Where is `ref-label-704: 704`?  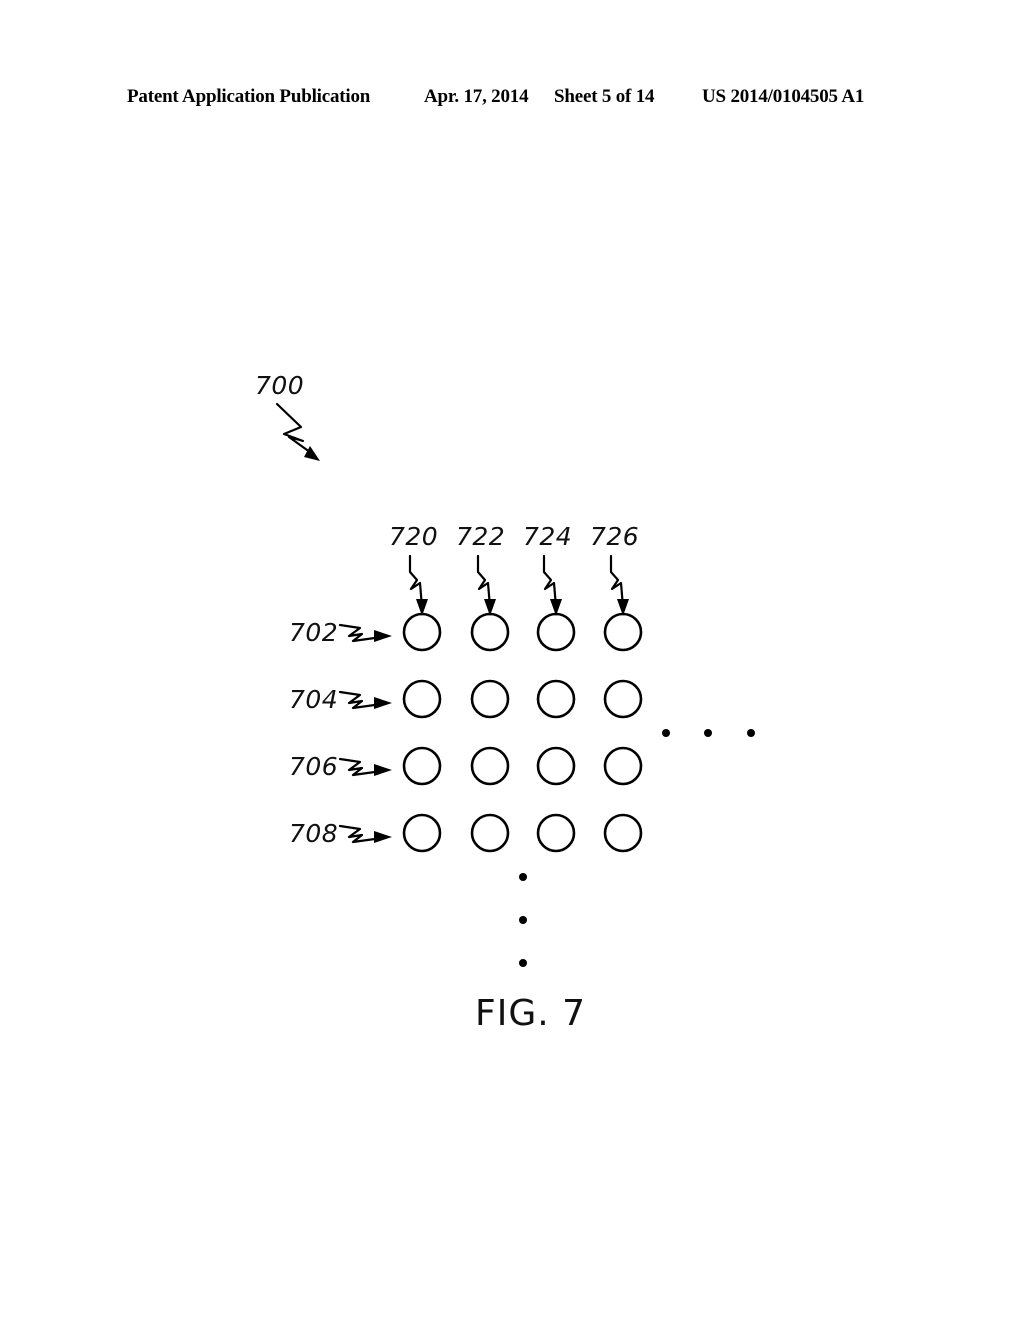
ref-label-704: 704 is located at coordinates (313, 699).